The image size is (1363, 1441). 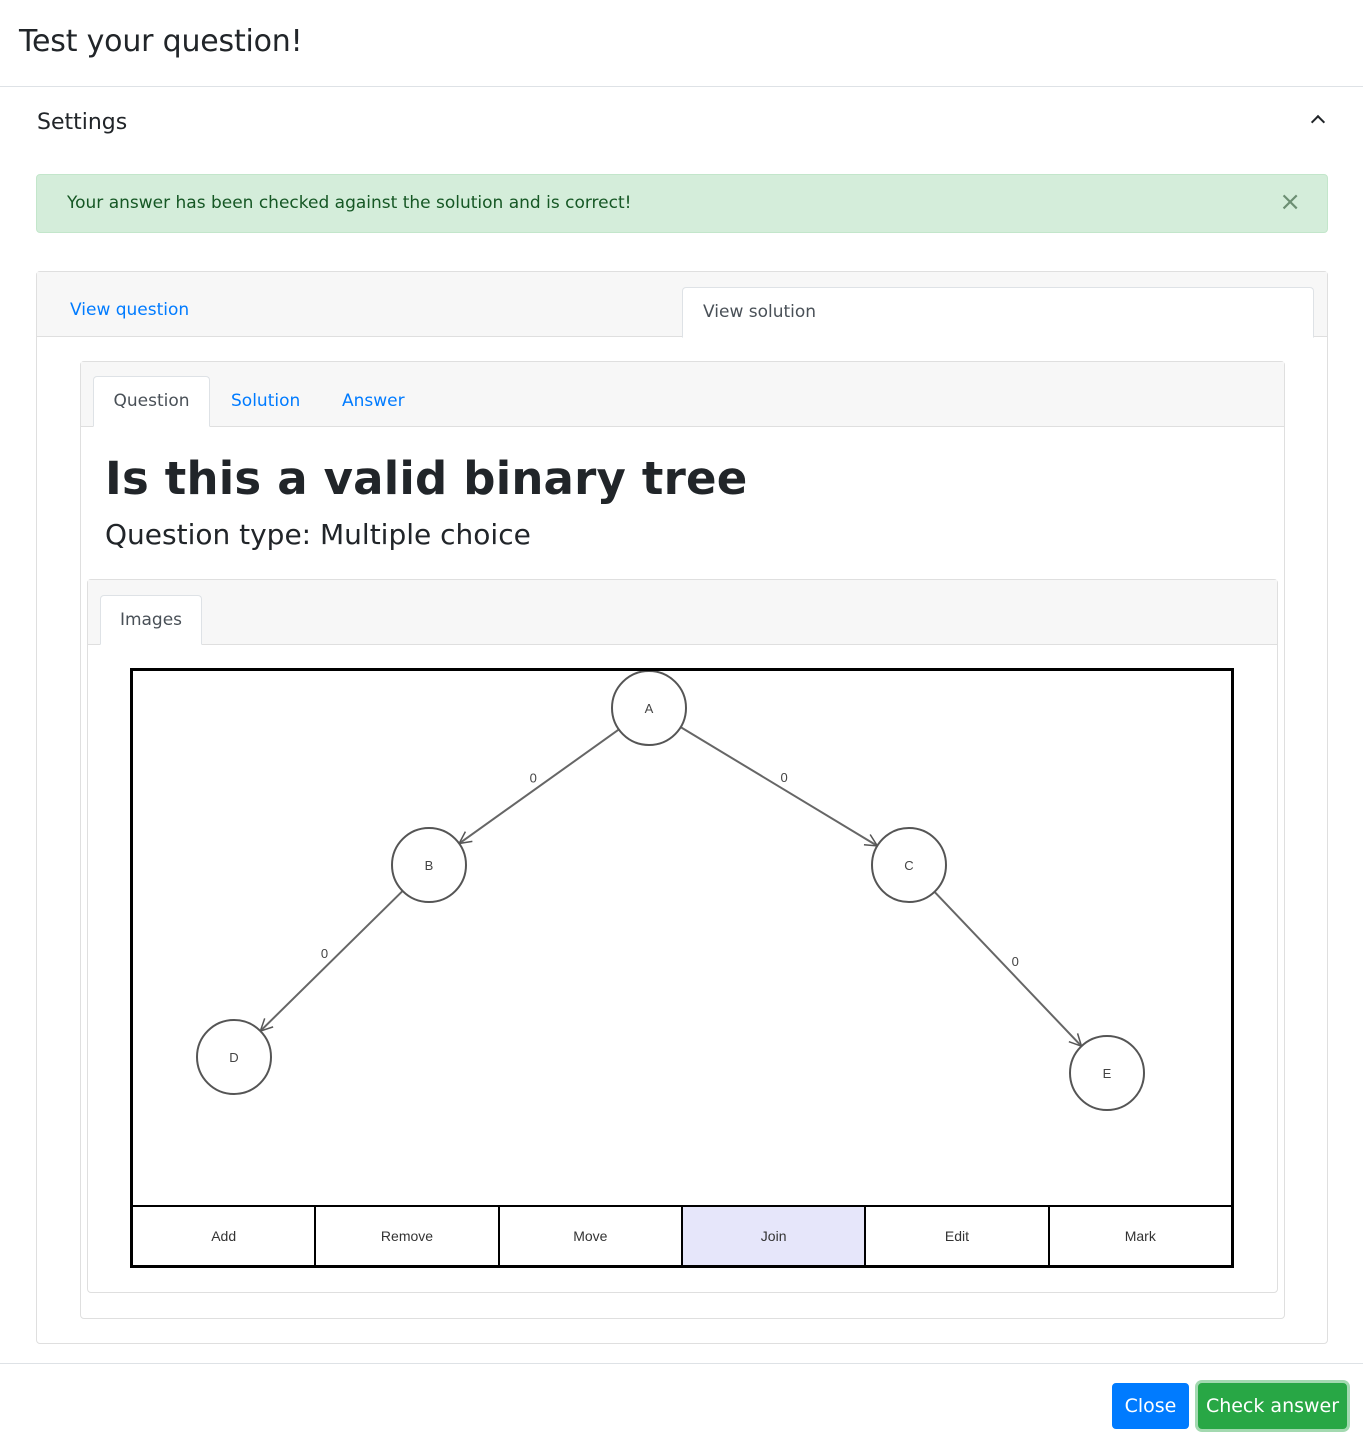 I want to click on view-tabs: View question View solution, so click(x=682, y=305).